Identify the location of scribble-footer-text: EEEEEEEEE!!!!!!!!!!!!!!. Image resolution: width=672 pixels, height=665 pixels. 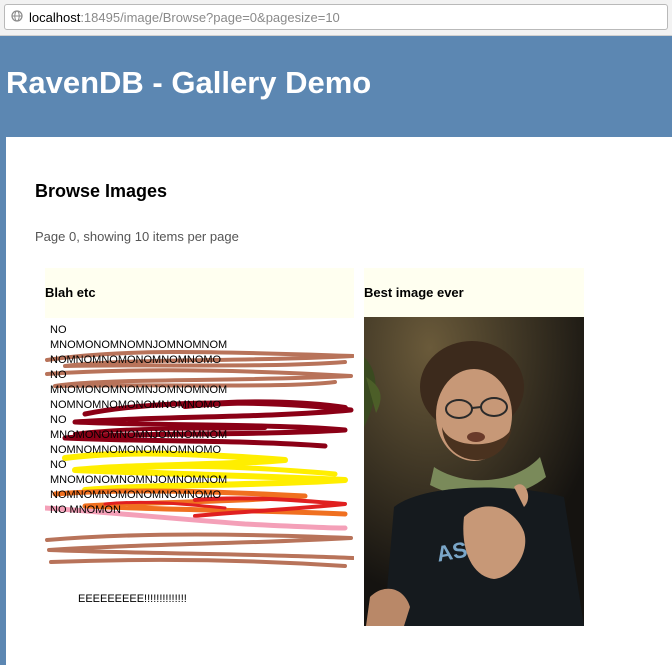
(132, 599).